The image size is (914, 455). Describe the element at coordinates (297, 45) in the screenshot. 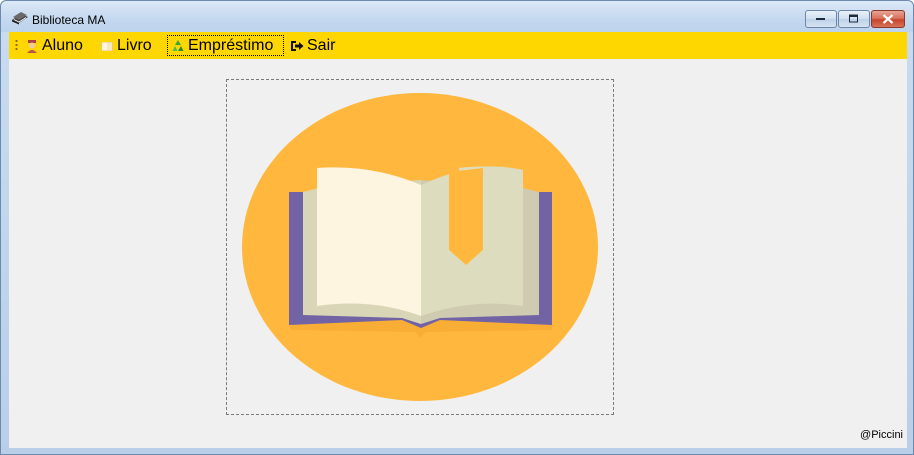

I see `exit-icon` at that location.